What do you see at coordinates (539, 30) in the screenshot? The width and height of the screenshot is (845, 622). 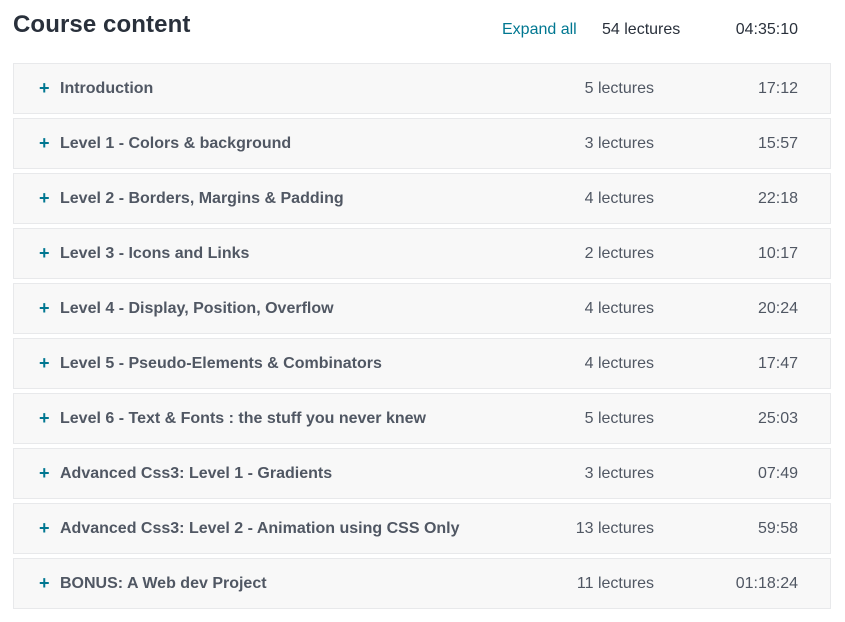 I see `expand-all-button: Expand all` at bounding box center [539, 30].